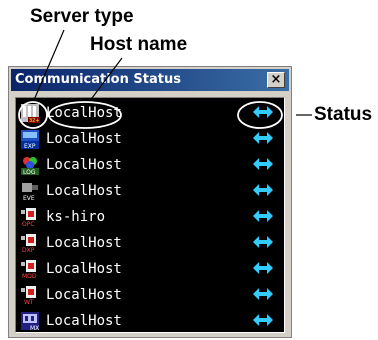  What do you see at coordinates (30, 166) in the screenshot?
I see `server-type-log-icon: LOG` at bounding box center [30, 166].